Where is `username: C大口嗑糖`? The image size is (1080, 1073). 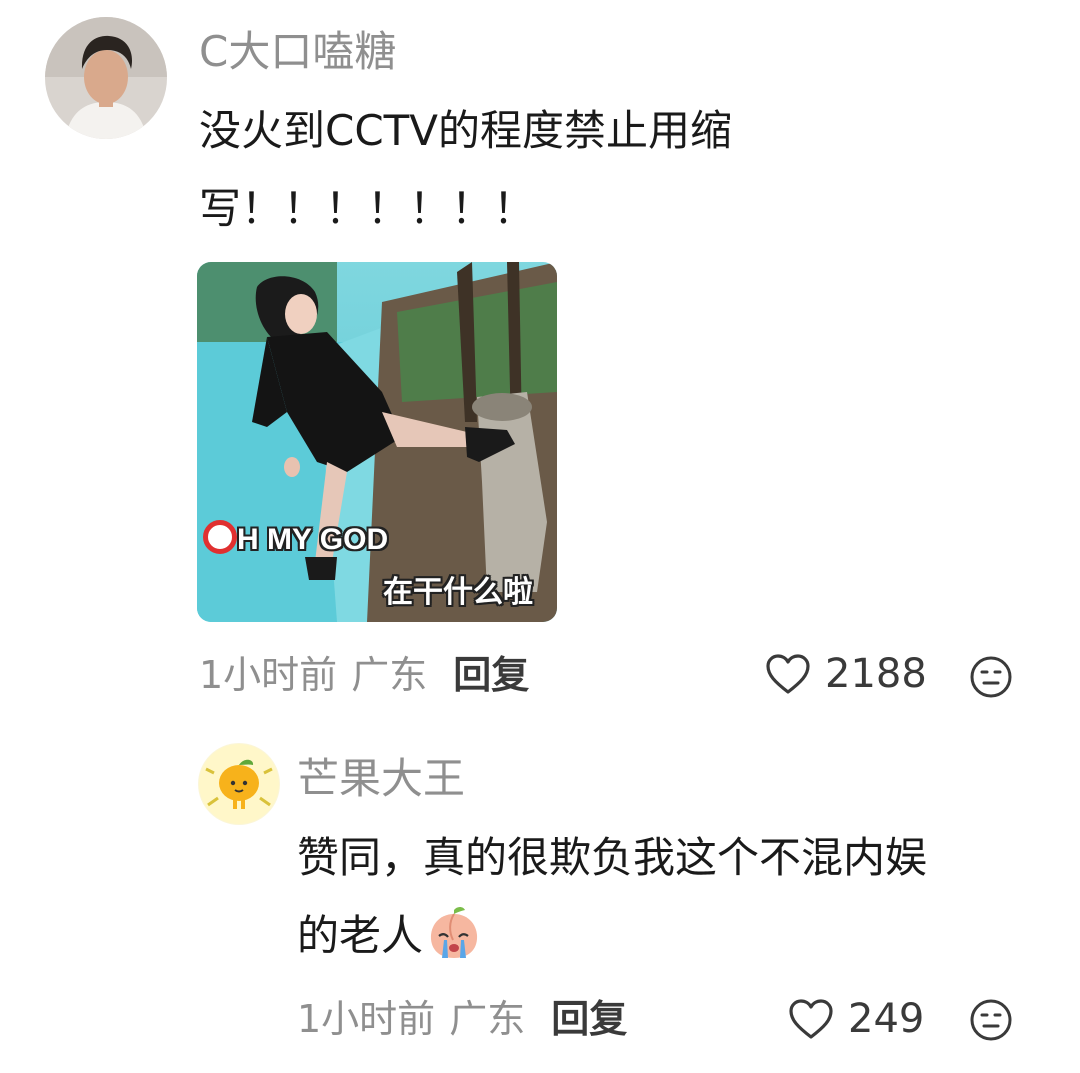 username: C大口嗑糖 is located at coordinates (297, 52).